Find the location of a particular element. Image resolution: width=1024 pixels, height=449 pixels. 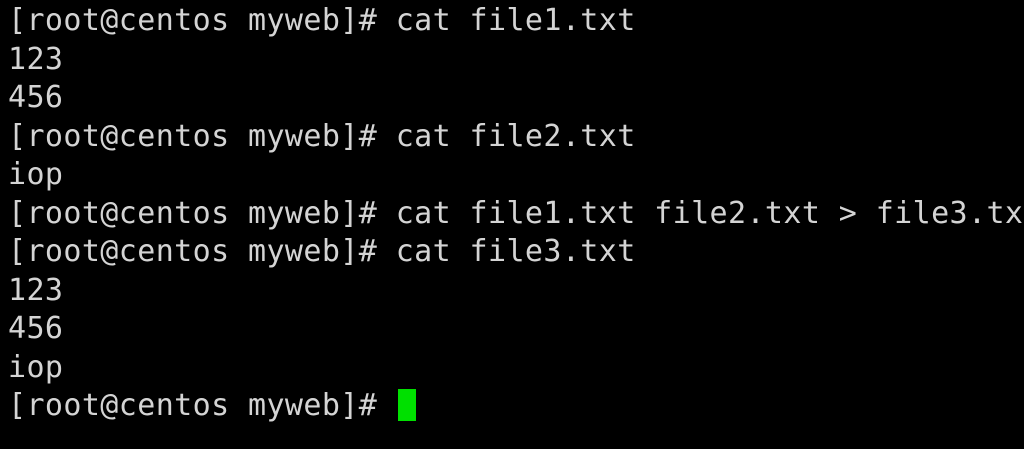

terminal-prompt-line: [root@centos myweb]# cat file2.txt is located at coordinates (322, 136).